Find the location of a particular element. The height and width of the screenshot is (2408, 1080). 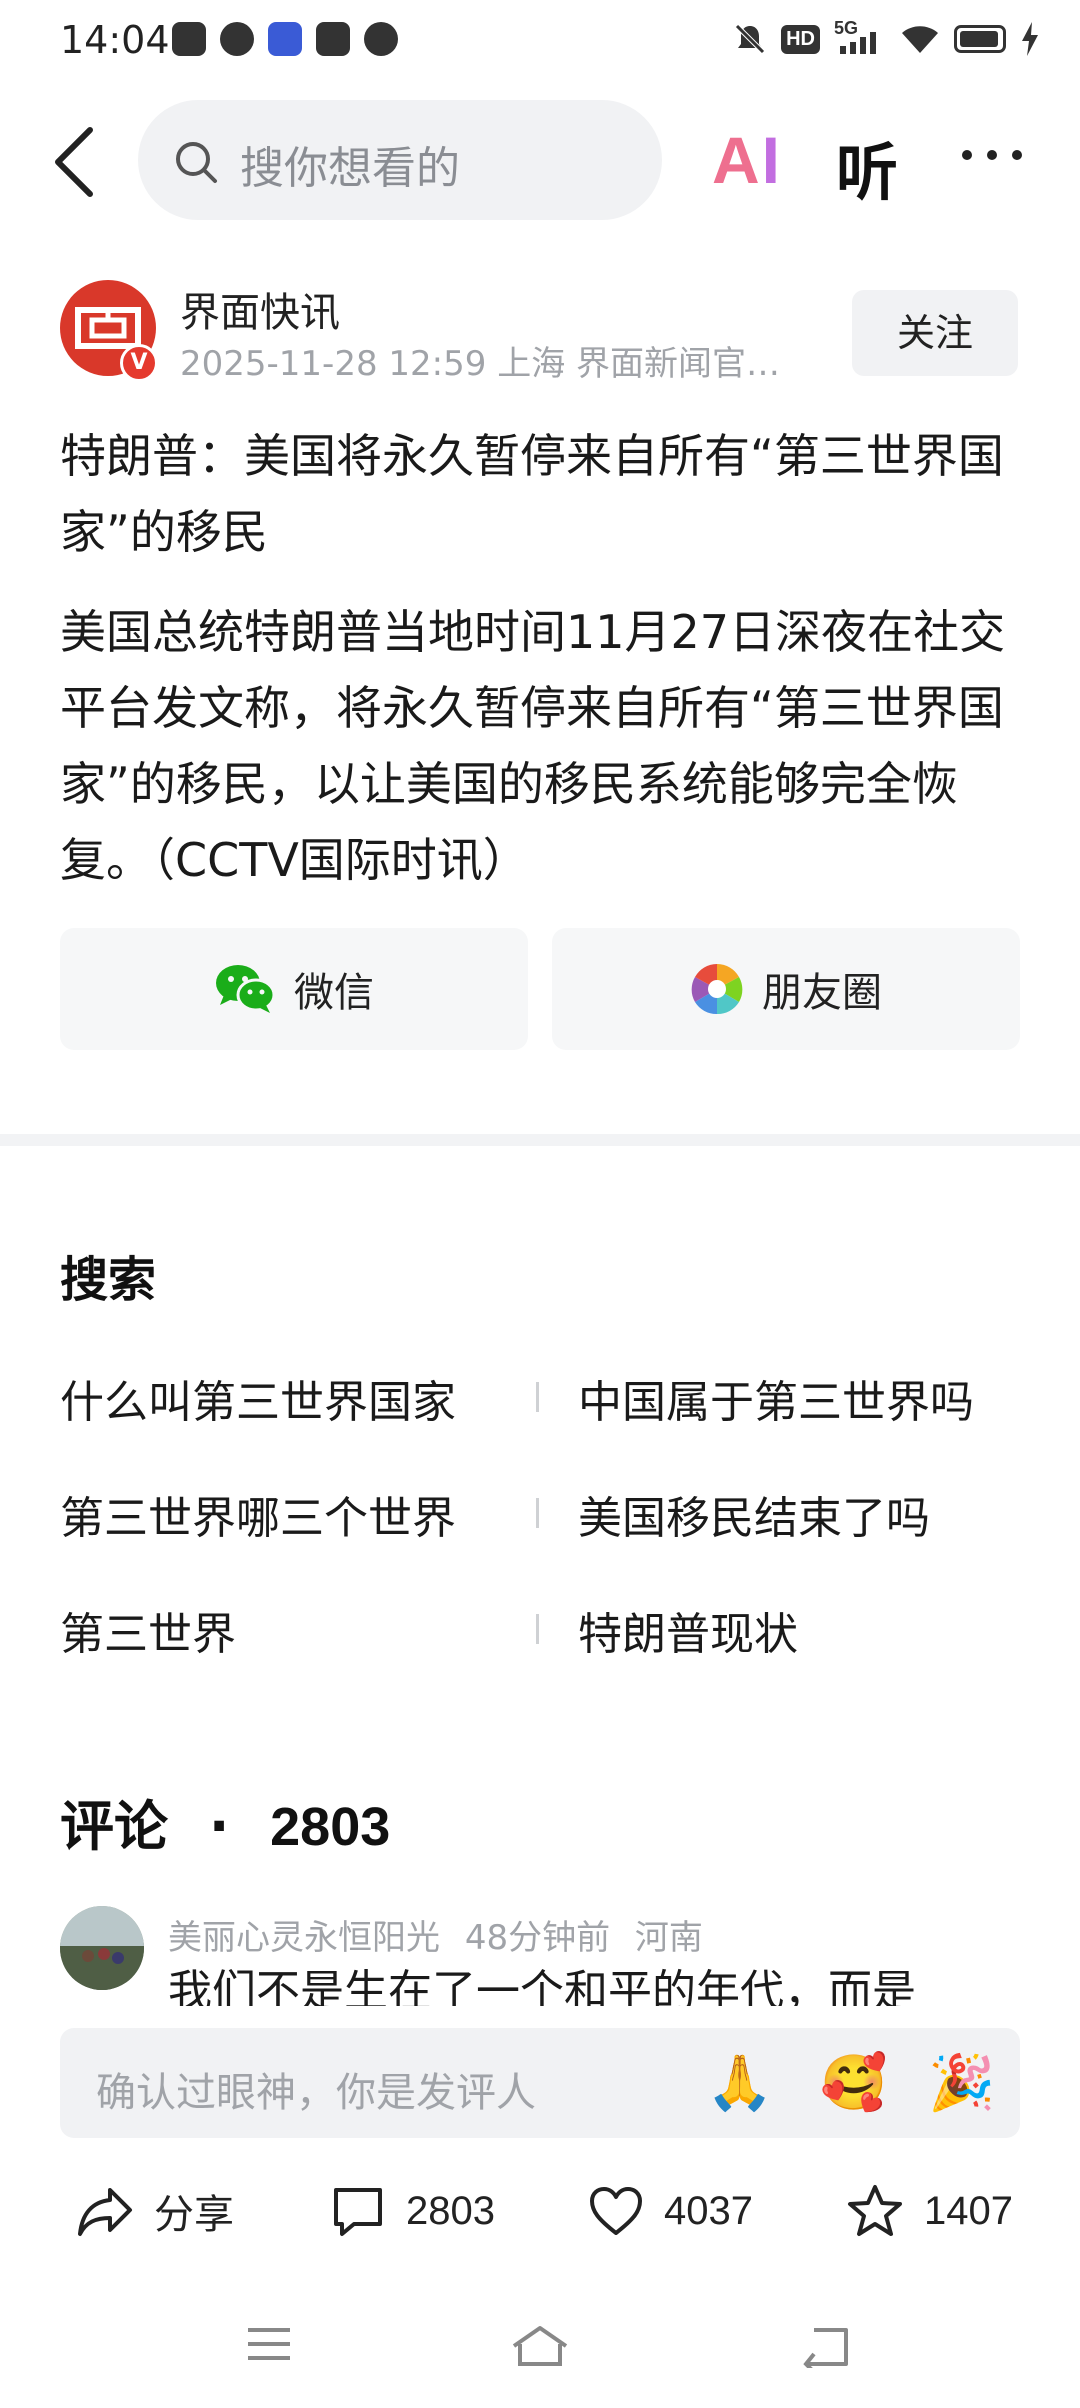

back-nav-icon is located at coordinates (825, 2351).